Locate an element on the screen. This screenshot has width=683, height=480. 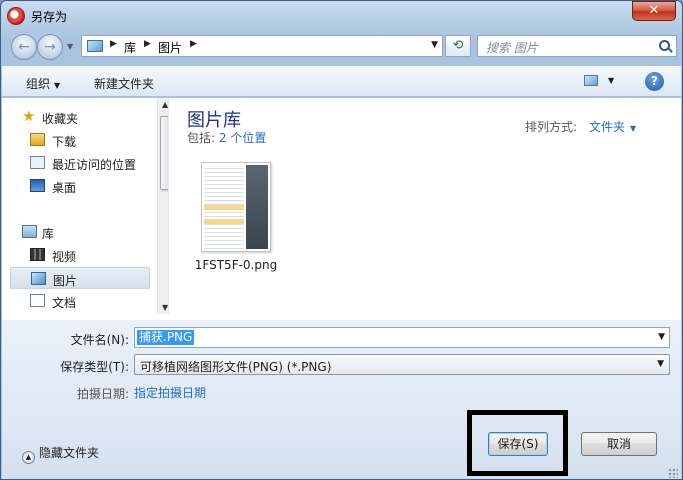
resize-grip is located at coordinates (673, 473).